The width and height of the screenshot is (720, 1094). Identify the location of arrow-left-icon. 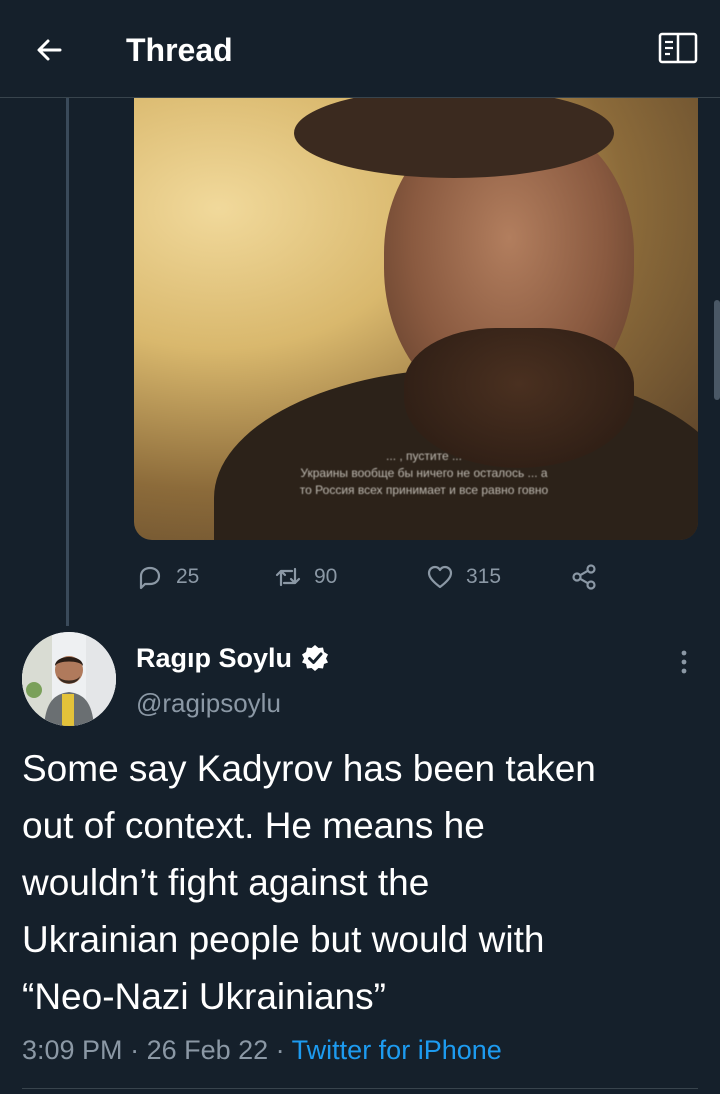
(49, 50).